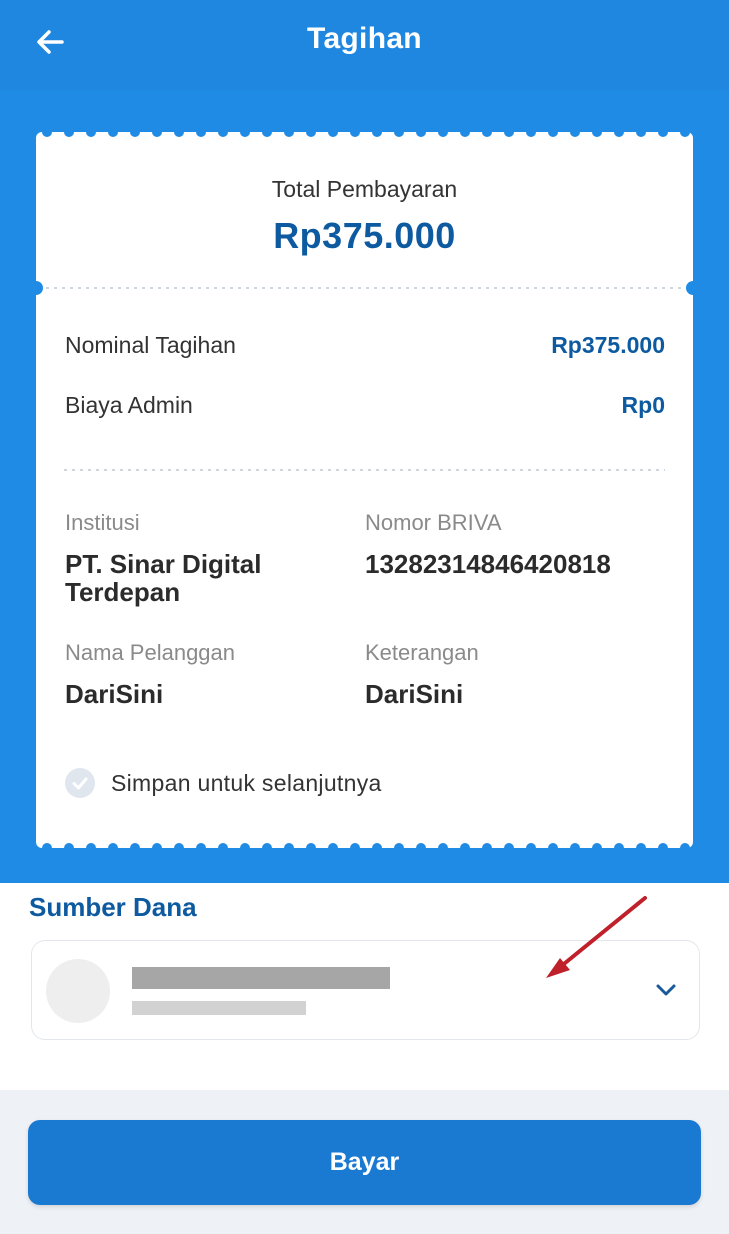 This screenshot has width=729, height=1234. Describe the element at coordinates (364, 1162) in the screenshot. I see `pay-button: Bayar` at that location.